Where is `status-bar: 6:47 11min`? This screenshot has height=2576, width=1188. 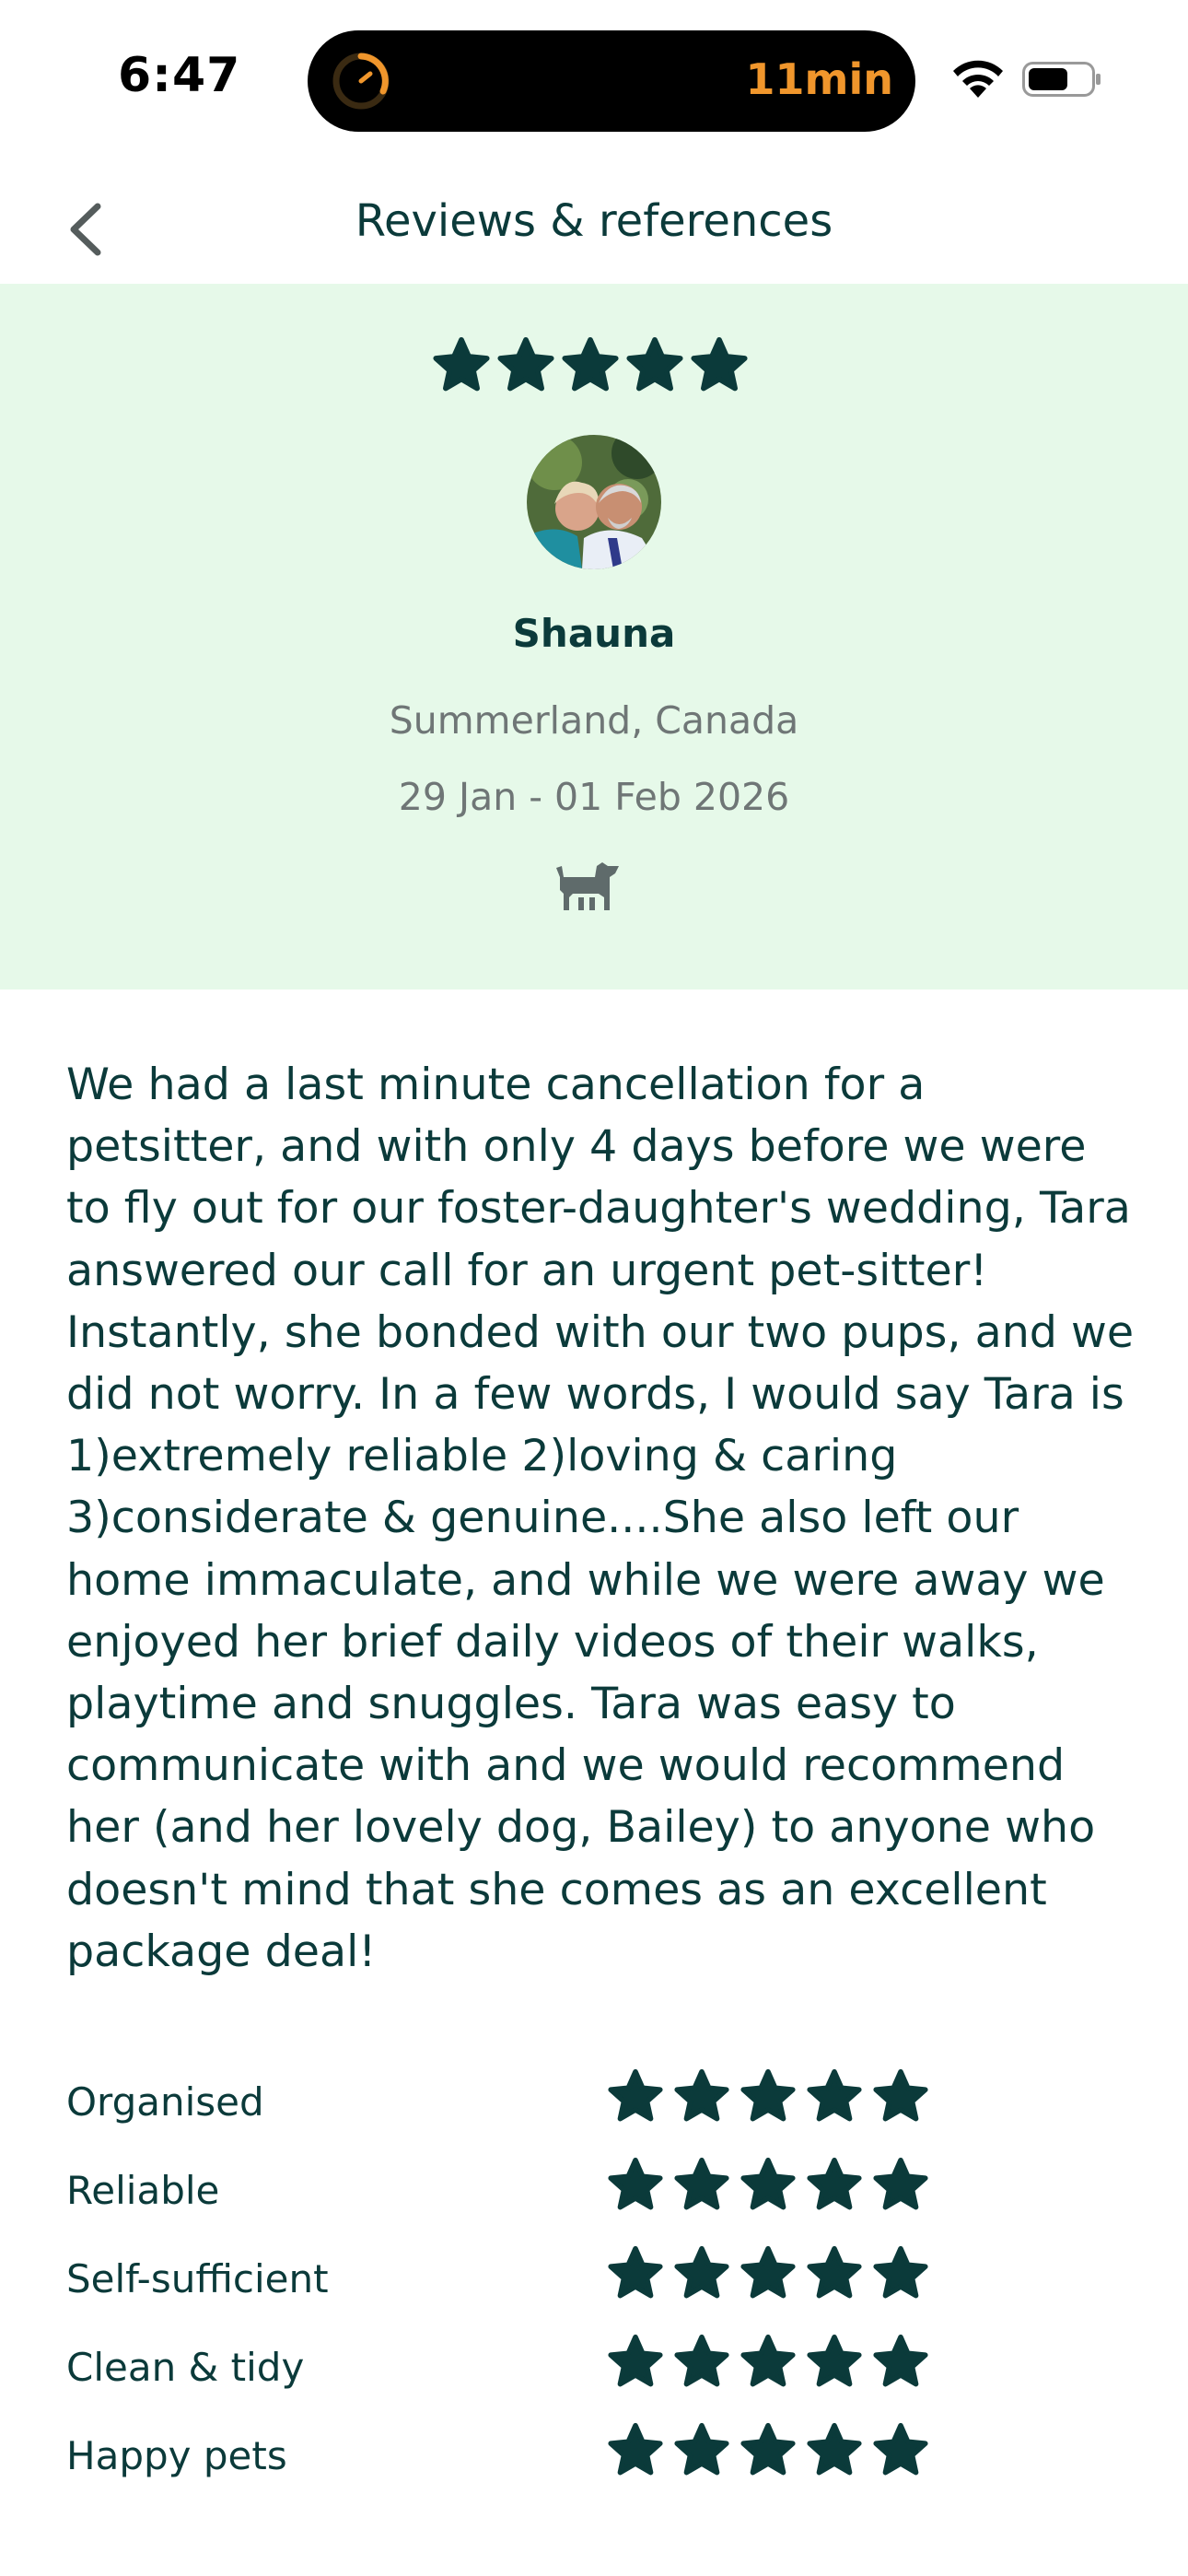
status-bar: 6:47 11min is located at coordinates (594, 78).